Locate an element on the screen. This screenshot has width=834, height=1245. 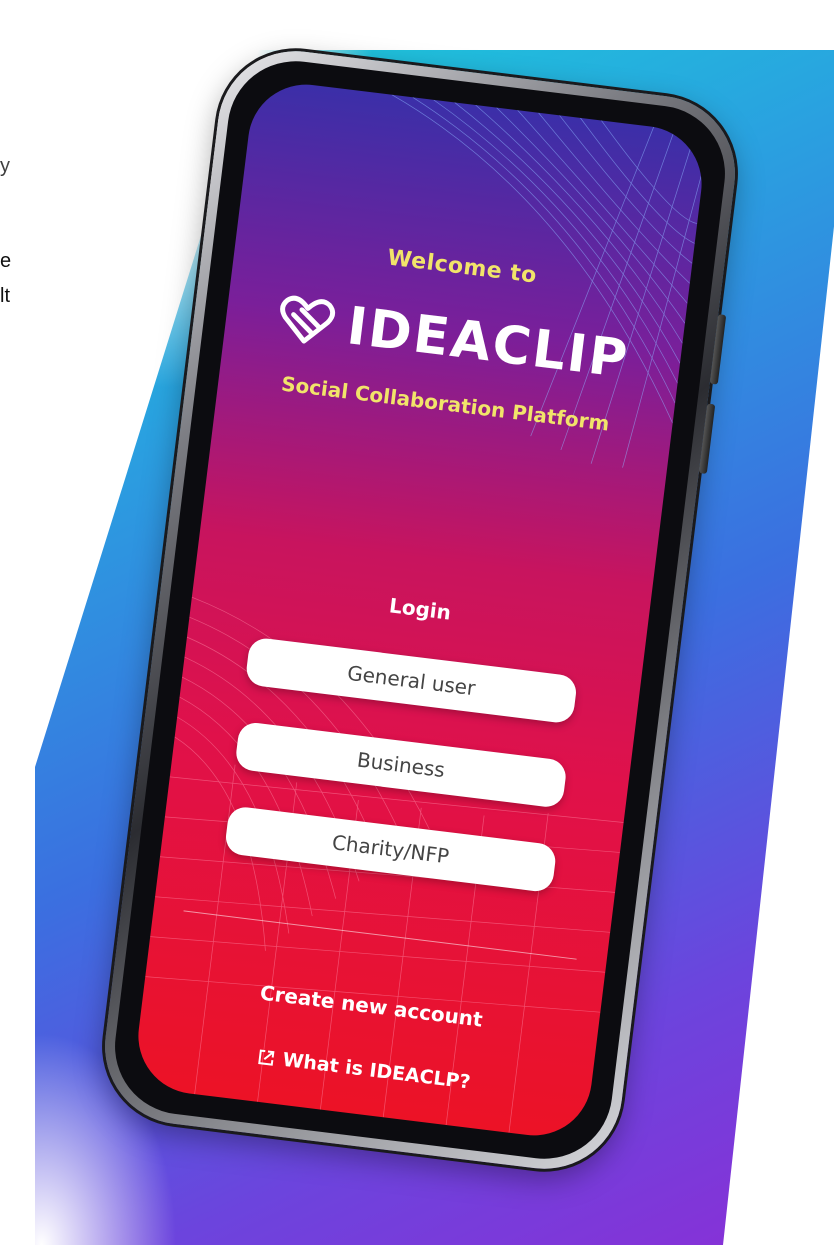
side-text-line-2: e is located at coordinates (6, 261).